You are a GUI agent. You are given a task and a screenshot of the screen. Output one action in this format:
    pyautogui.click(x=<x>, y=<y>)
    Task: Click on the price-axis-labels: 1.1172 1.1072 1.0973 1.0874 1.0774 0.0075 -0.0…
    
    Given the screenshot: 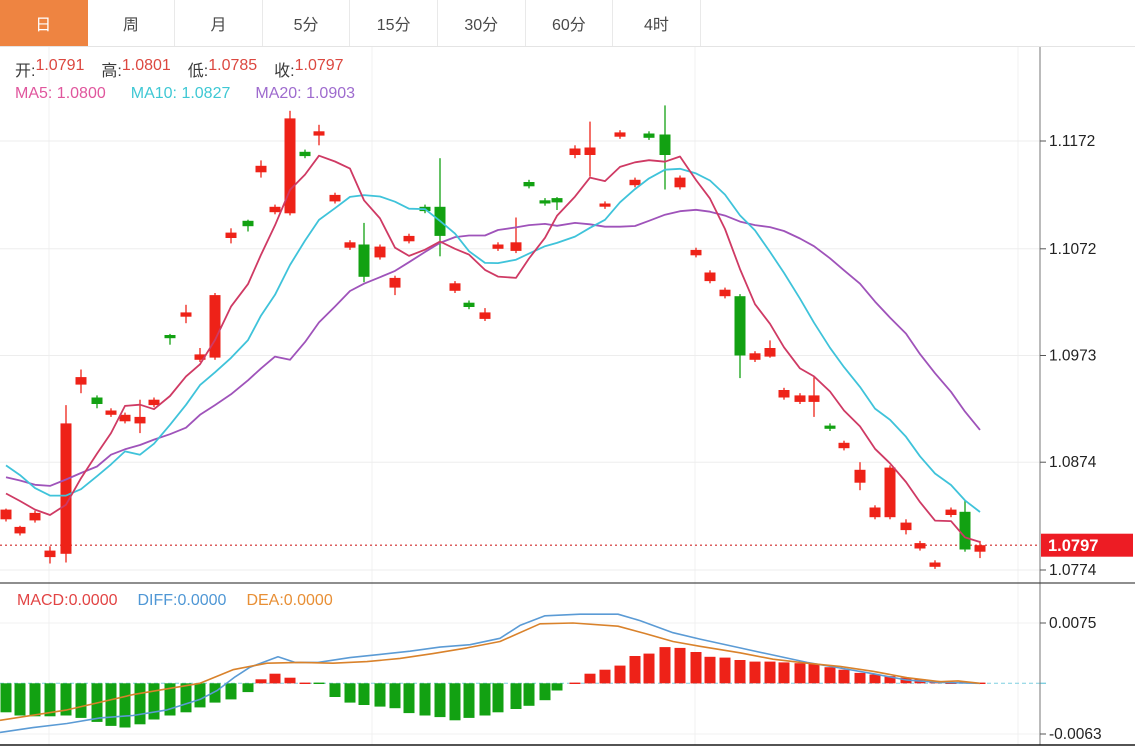 What is the action you would take?
    pyautogui.click(x=1071, y=438)
    